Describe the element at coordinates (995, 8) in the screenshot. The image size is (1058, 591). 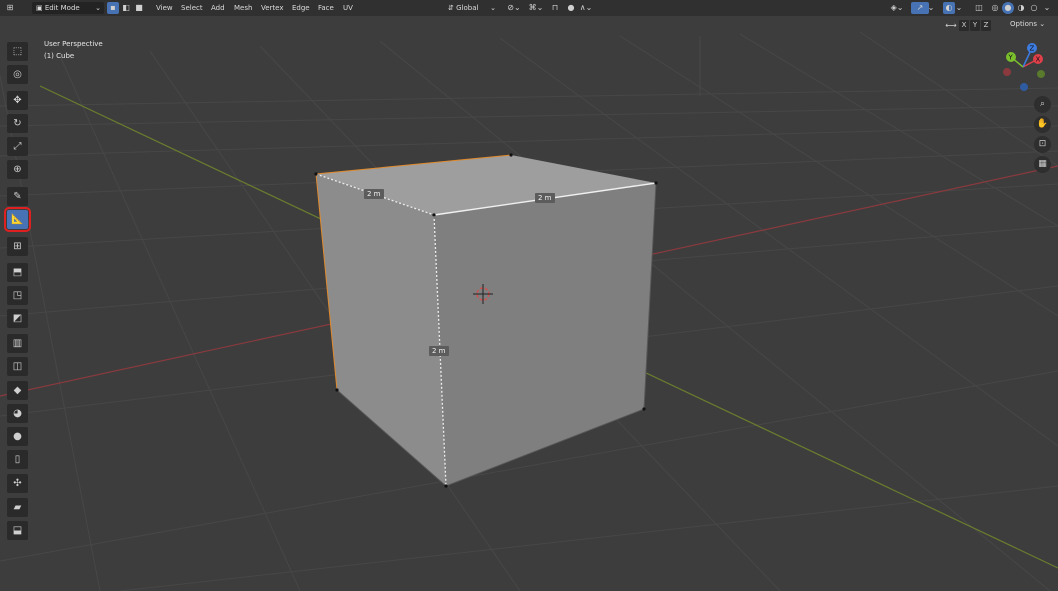
I see `wireframe-shading-icon: ◎` at that location.